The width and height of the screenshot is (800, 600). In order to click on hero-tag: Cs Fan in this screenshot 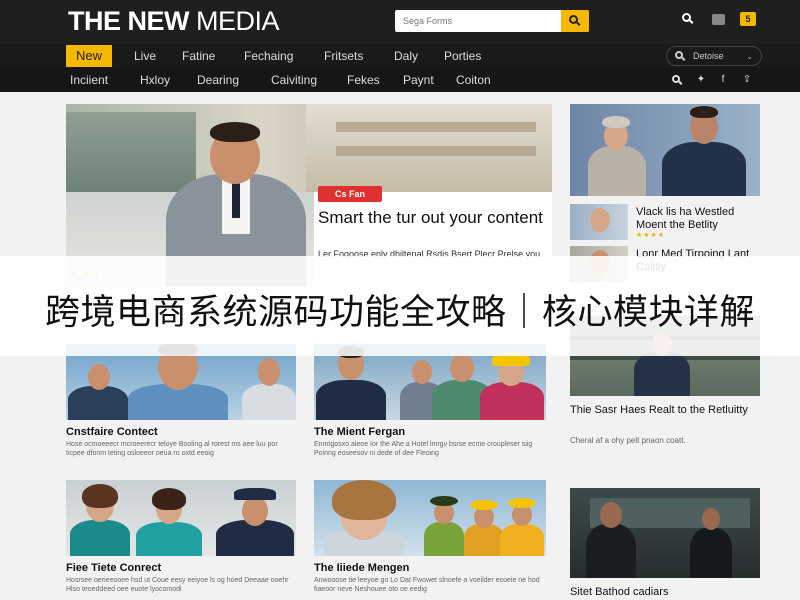, I will do `click(350, 194)`.